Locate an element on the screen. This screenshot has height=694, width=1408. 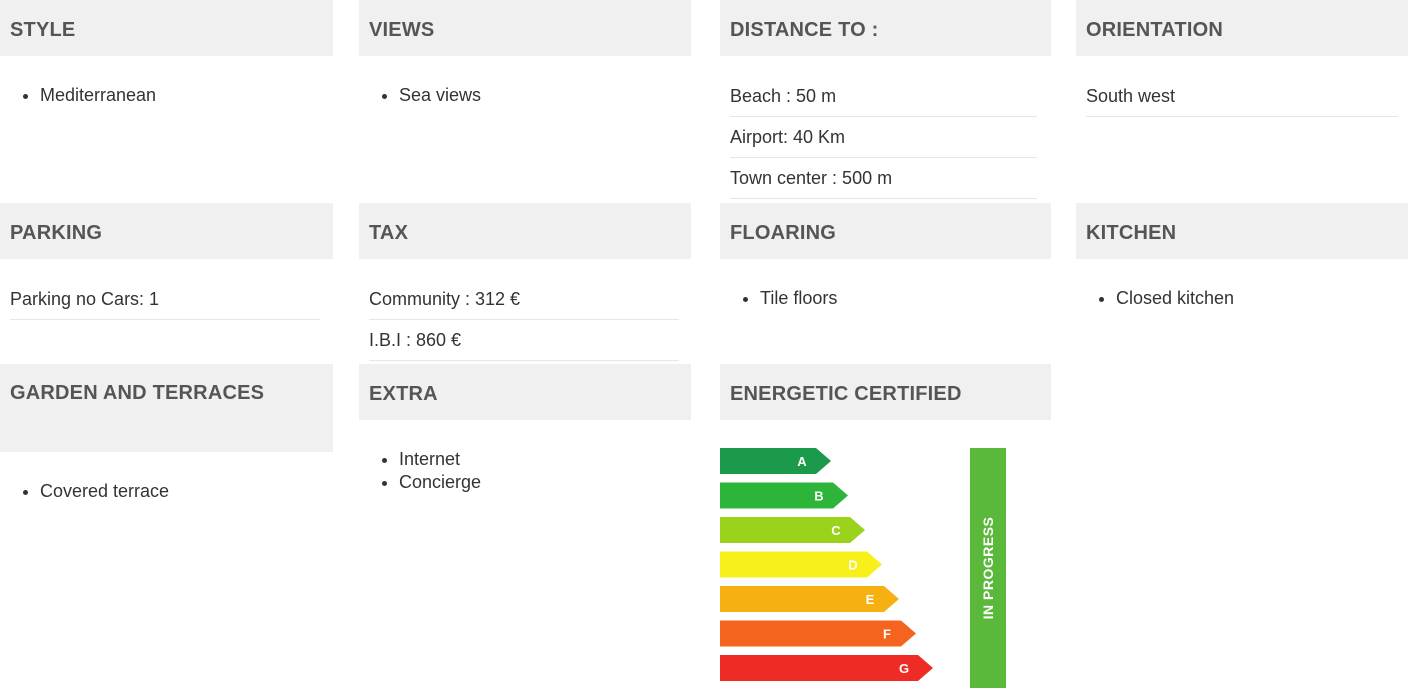
energy-bar-label: G is located at coordinates (904, 668).